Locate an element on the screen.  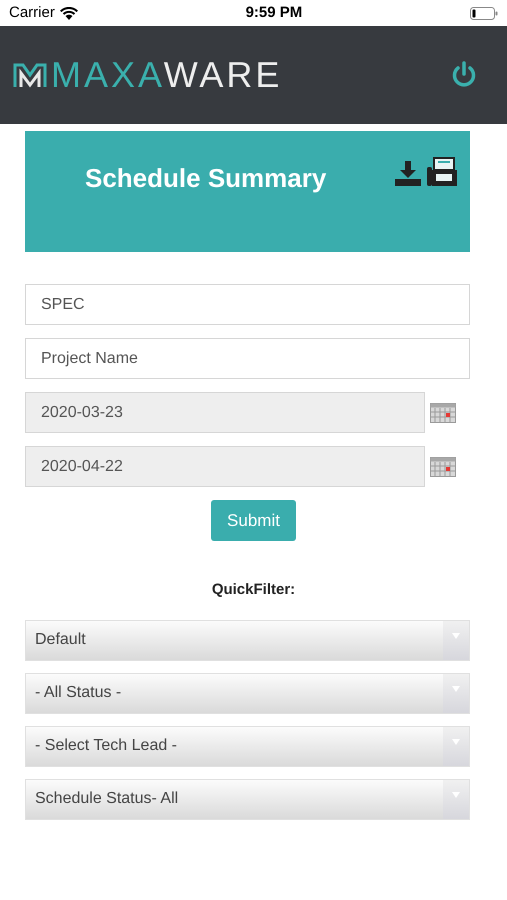
power-icon is located at coordinates (464, 75).